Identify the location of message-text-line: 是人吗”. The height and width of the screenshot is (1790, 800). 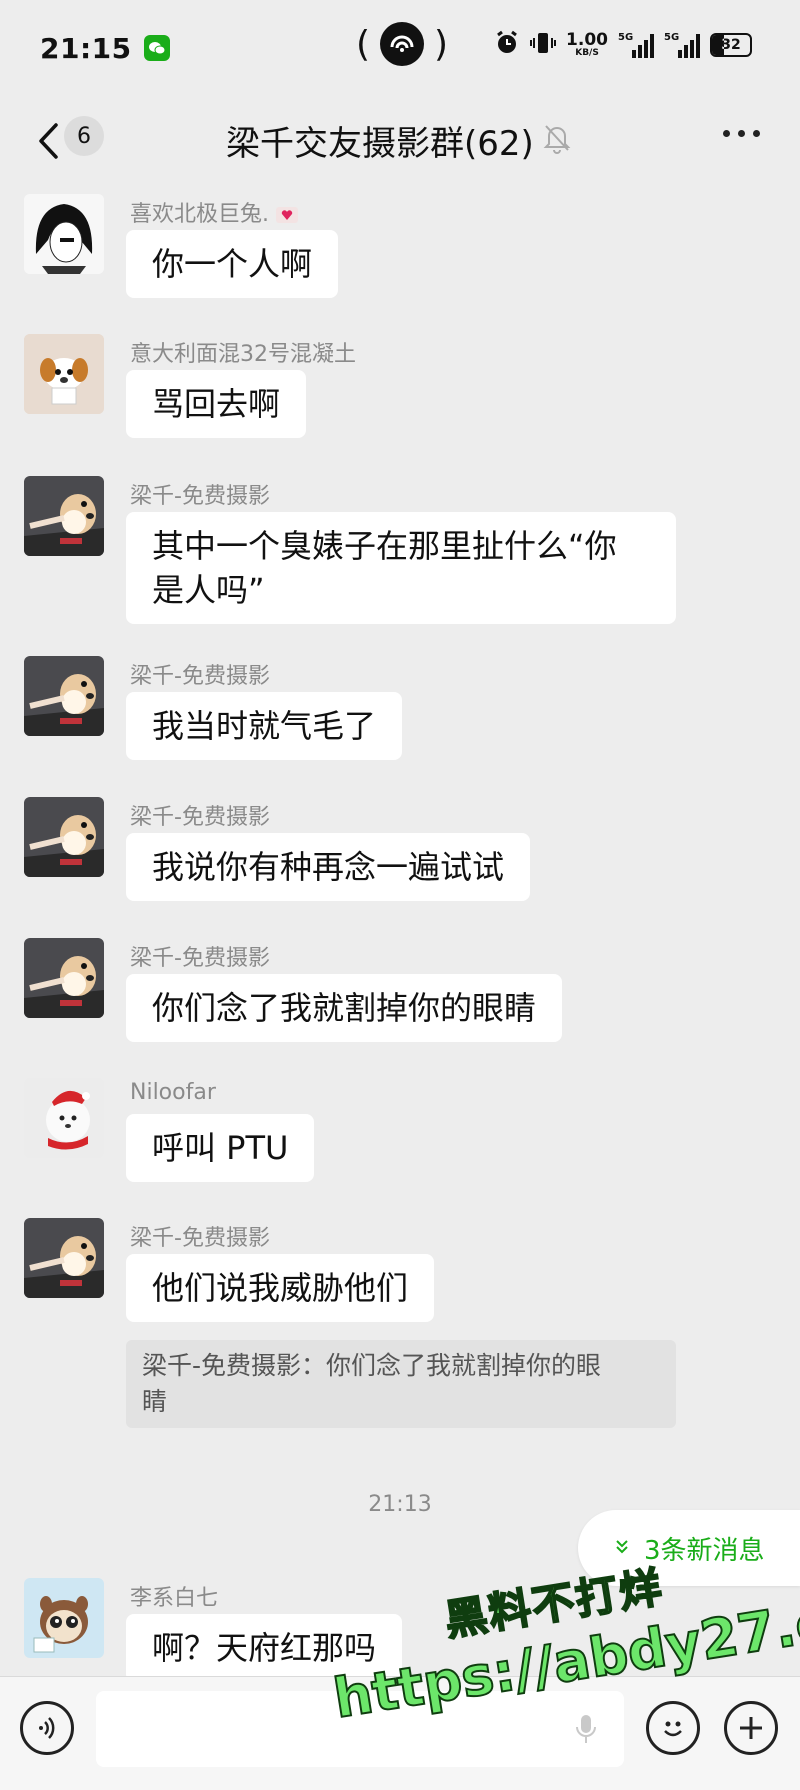
(208, 590).